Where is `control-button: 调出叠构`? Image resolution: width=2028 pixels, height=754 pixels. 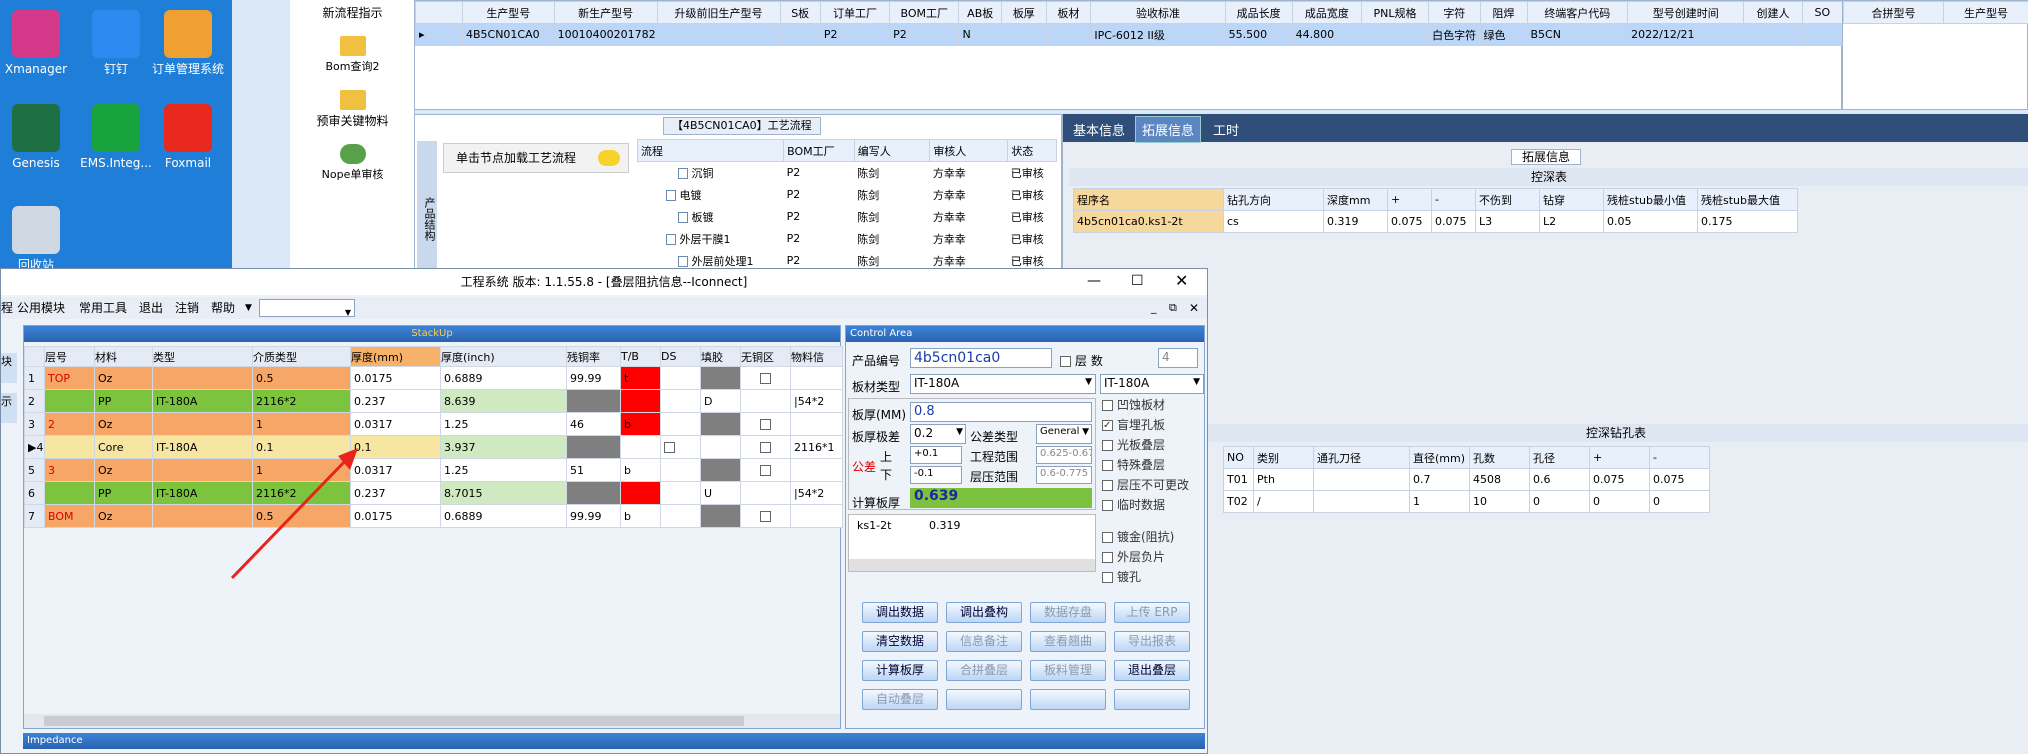 control-button: 调出叠构 is located at coordinates (984, 612).